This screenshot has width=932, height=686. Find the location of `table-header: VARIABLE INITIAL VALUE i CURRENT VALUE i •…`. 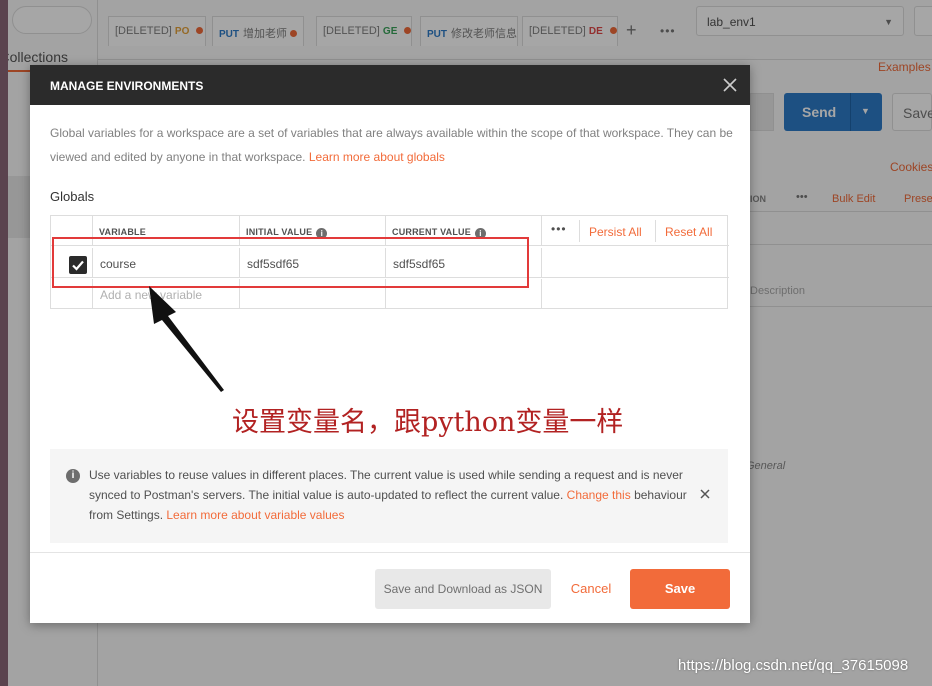

table-header: VARIABLE INITIAL VALUE i CURRENT VALUE i •… is located at coordinates (390, 231).